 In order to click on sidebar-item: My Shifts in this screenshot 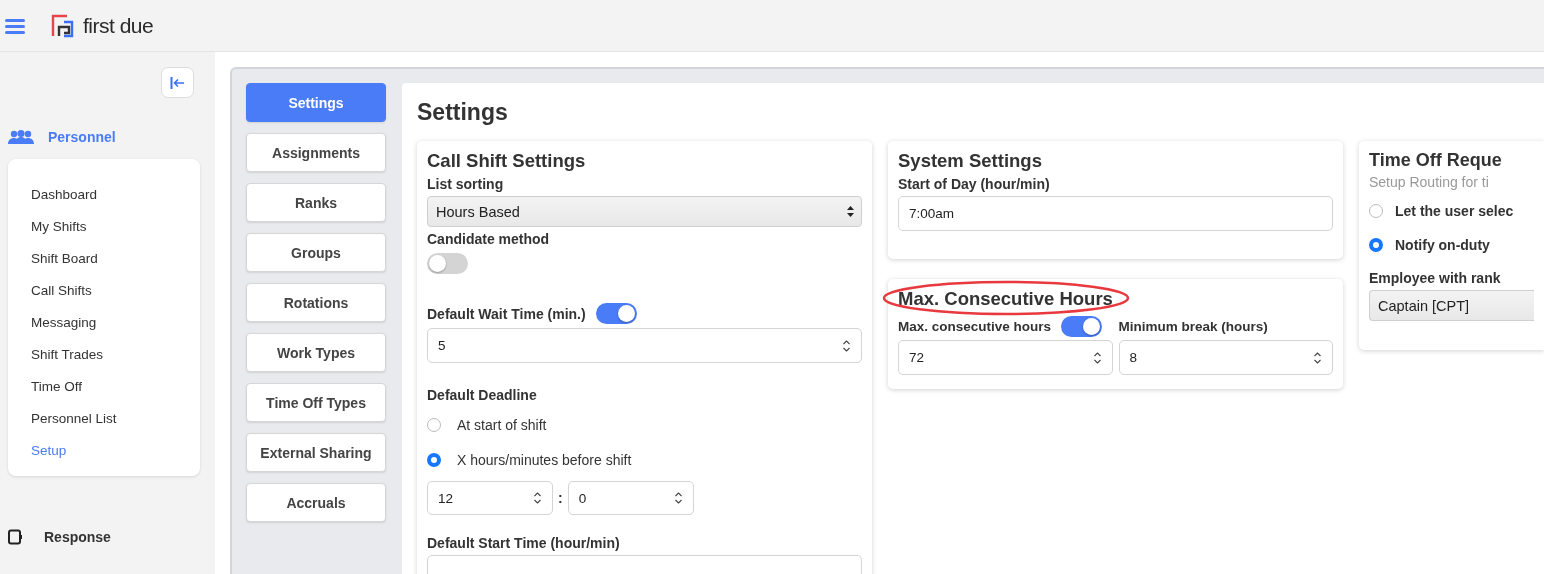, I will do `click(115, 227)`.